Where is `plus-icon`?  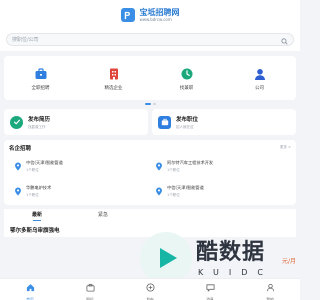
plus-icon is located at coordinates (150, 286).